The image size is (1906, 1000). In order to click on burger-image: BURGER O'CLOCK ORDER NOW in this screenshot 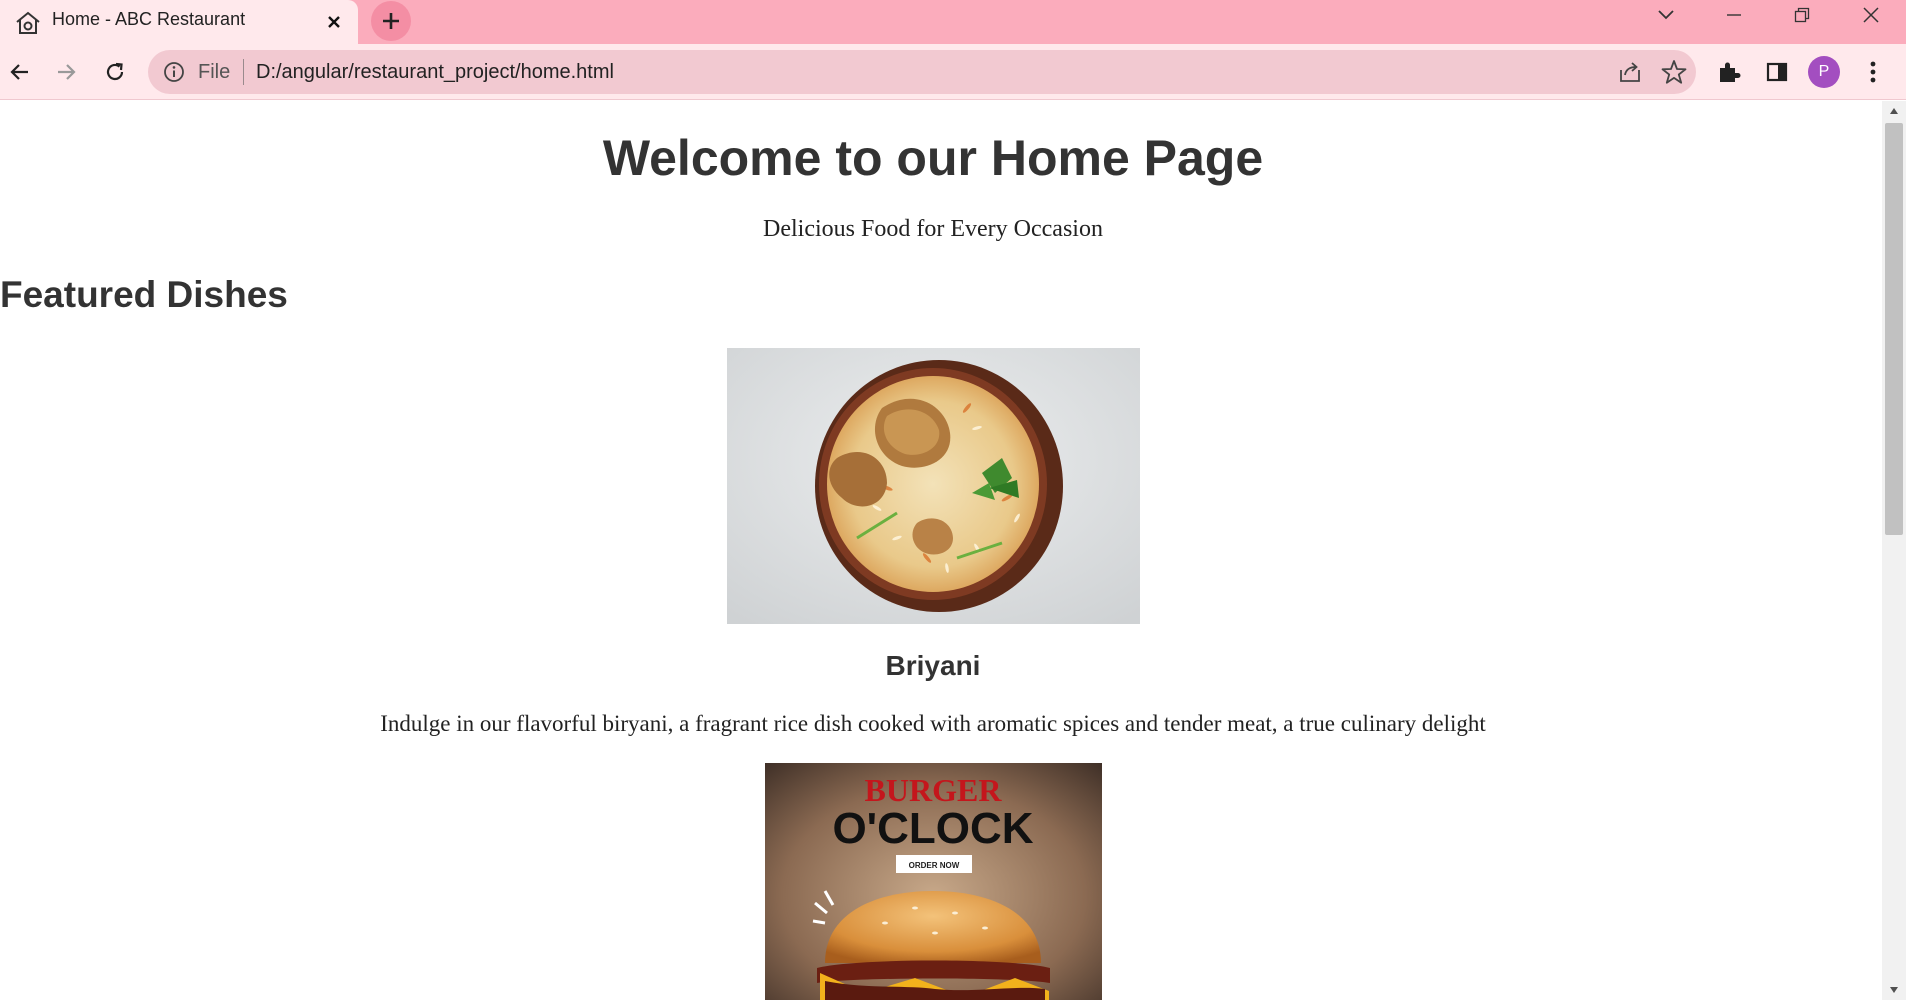, I will do `click(933, 881)`.